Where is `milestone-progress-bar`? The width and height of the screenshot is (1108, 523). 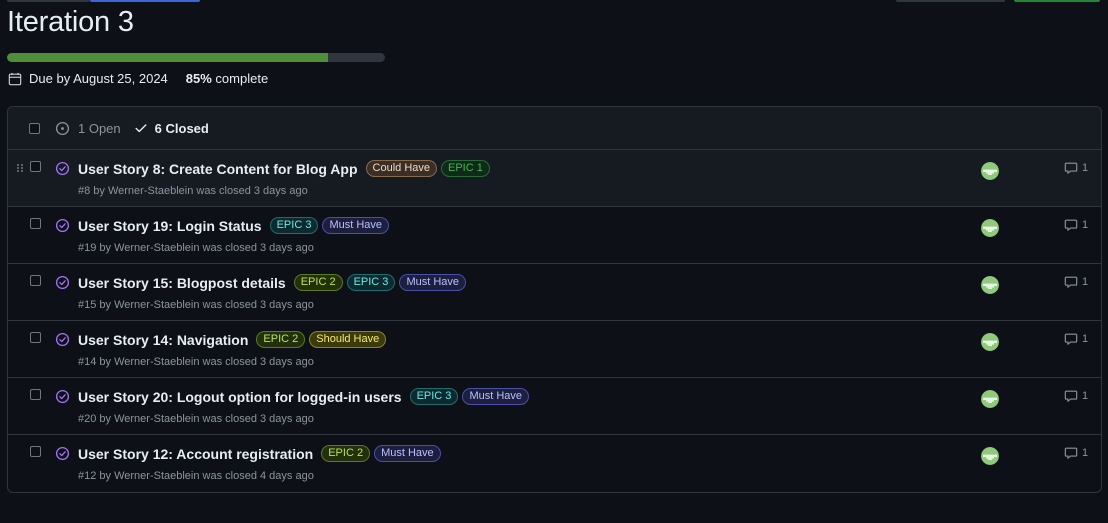 milestone-progress-bar is located at coordinates (196, 57).